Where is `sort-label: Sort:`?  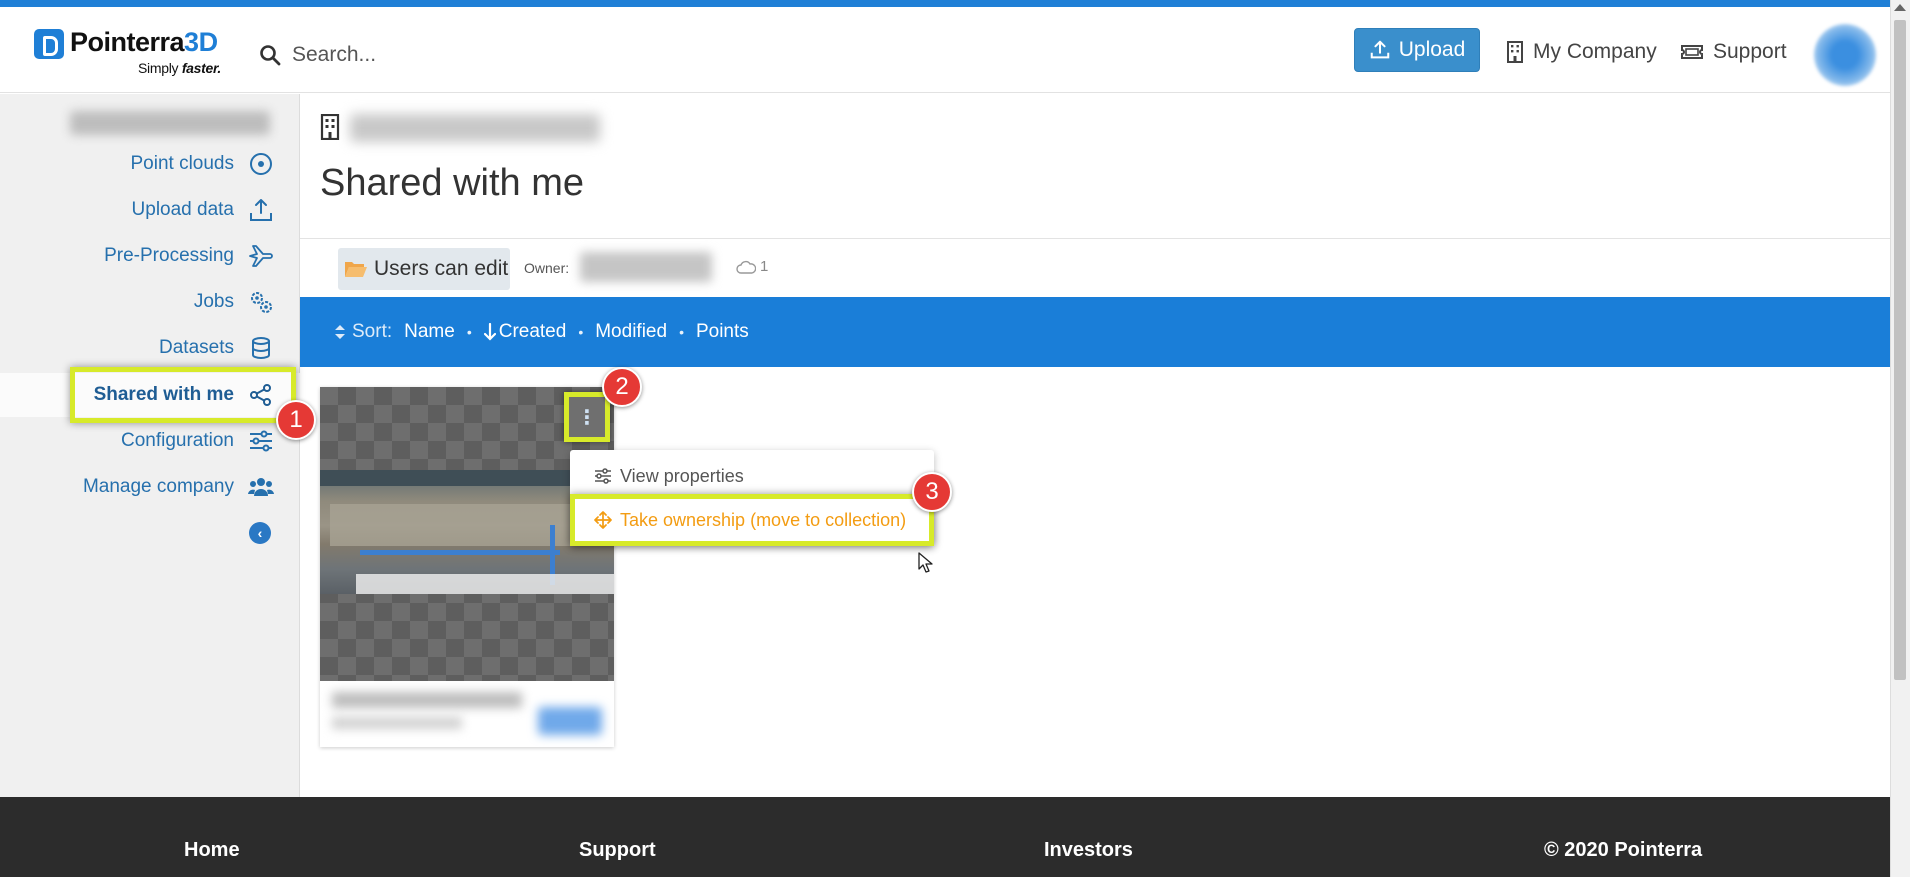
sort-label: Sort: is located at coordinates (363, 332).